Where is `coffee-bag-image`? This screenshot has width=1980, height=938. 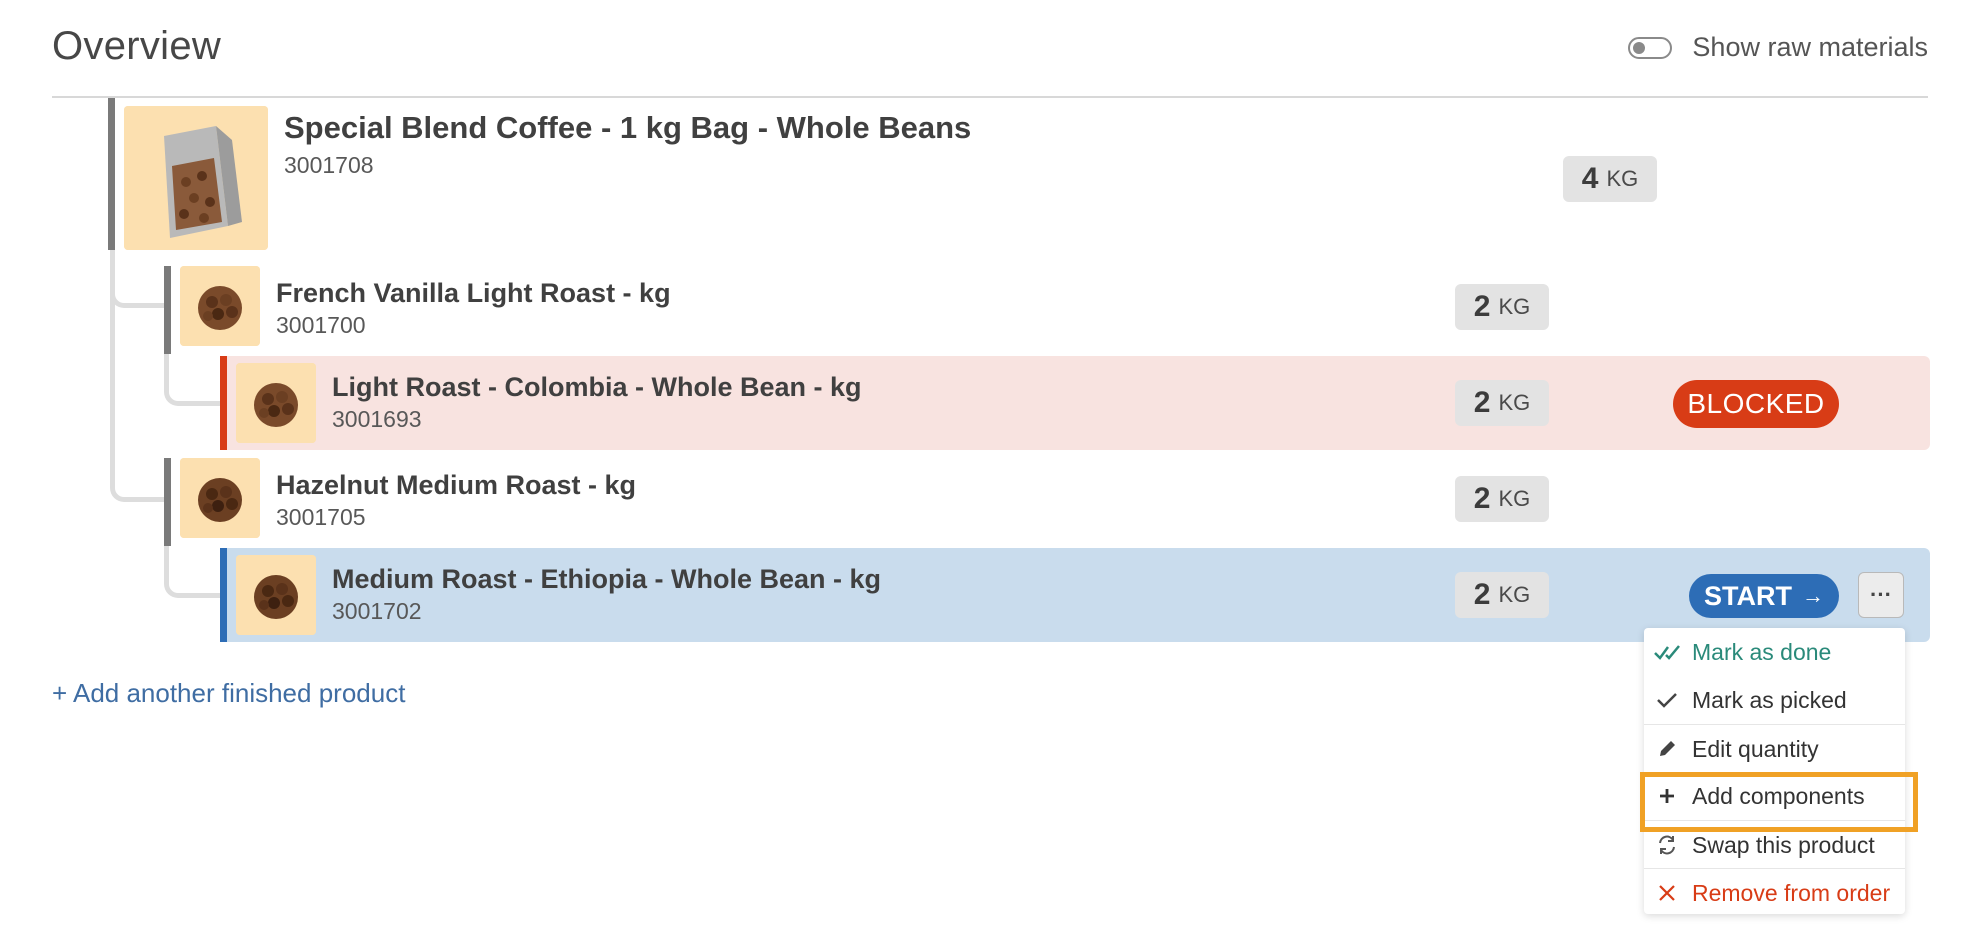
coffee-bag-image is located at coordinates (196, 178).